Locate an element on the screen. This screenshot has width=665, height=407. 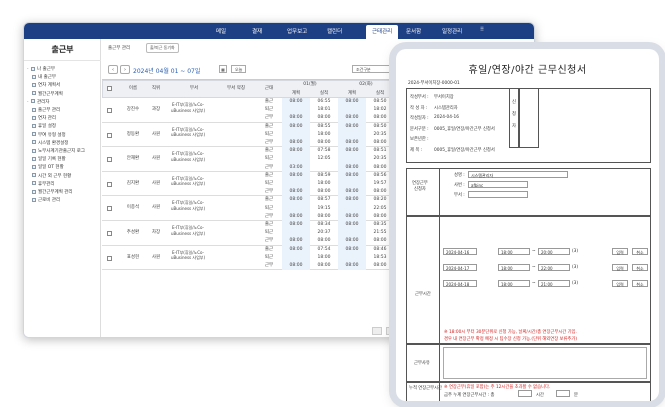
prev-week-button: ‹ is located at coordinates (113, 69).